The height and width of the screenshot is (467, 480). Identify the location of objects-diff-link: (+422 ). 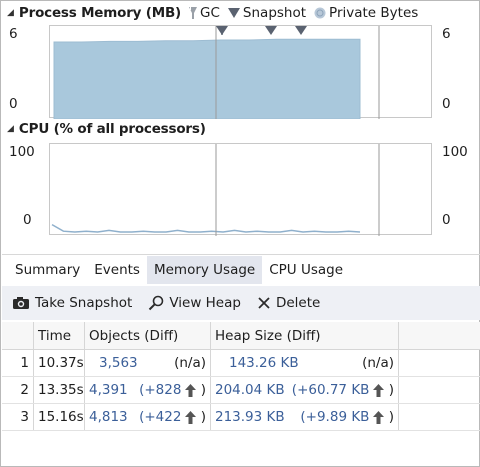
(172, 417).